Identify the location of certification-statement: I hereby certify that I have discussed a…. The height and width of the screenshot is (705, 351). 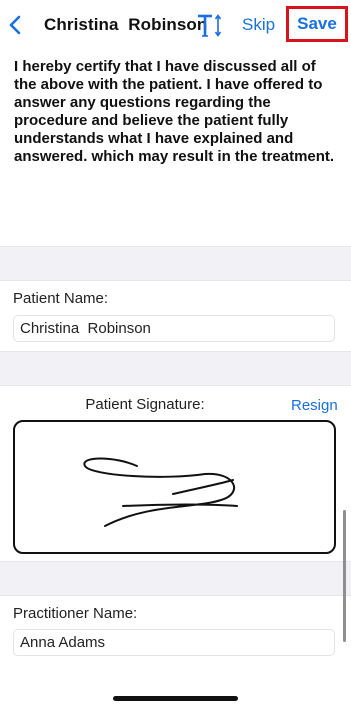
(174, 111).